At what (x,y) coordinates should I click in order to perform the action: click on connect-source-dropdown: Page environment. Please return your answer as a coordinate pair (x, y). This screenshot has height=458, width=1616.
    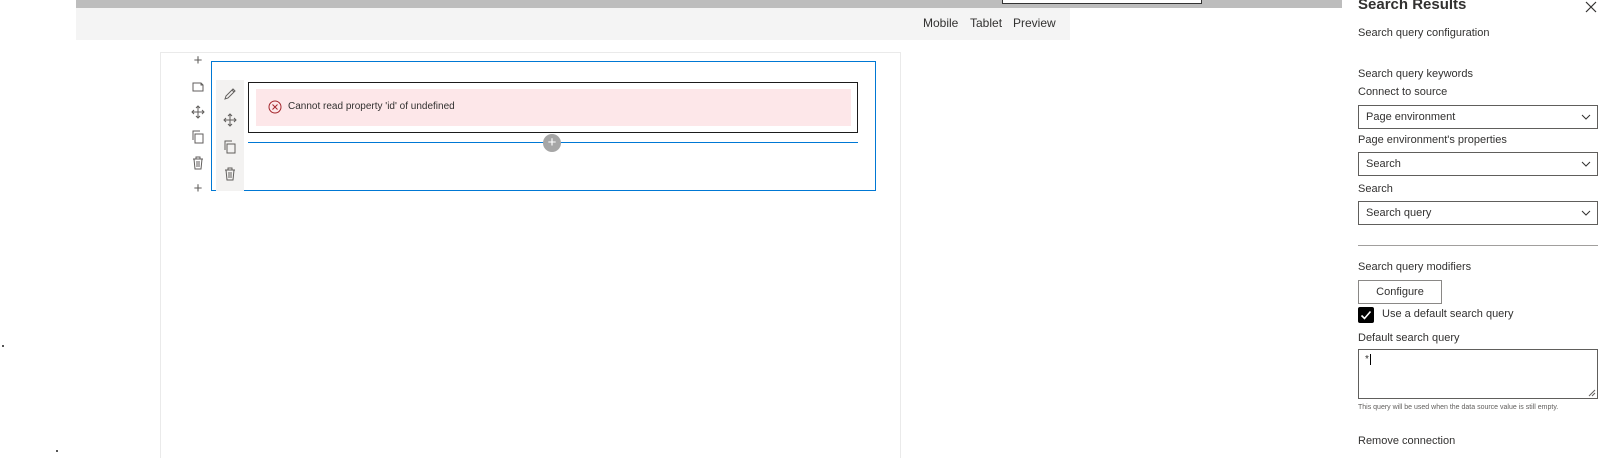
    Looking at the image, I should click on (1478, 117).